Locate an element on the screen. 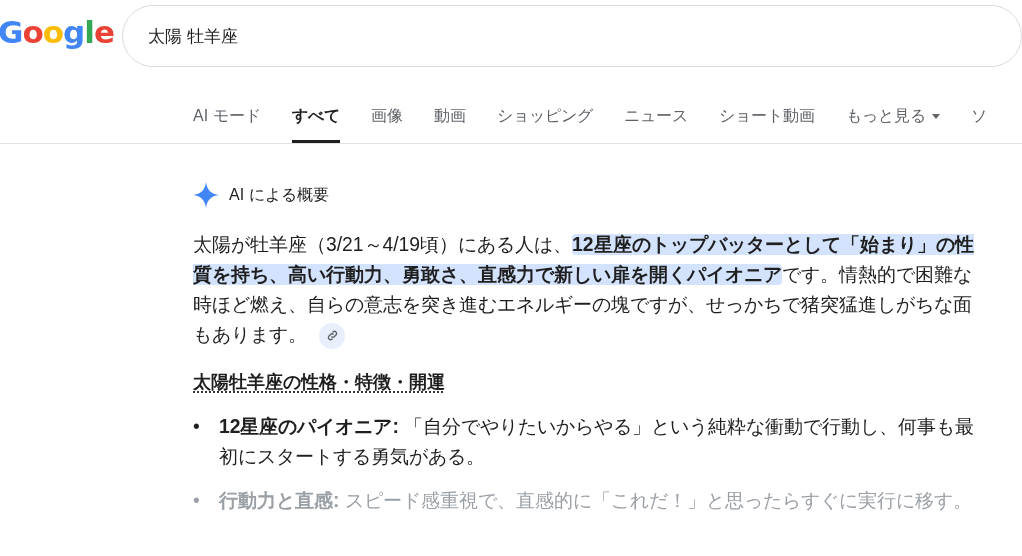 The image size is (1022, 556). section-heading: 太陽牡羊座の性格・特徴・開運 is located at coordinates (319, 382).